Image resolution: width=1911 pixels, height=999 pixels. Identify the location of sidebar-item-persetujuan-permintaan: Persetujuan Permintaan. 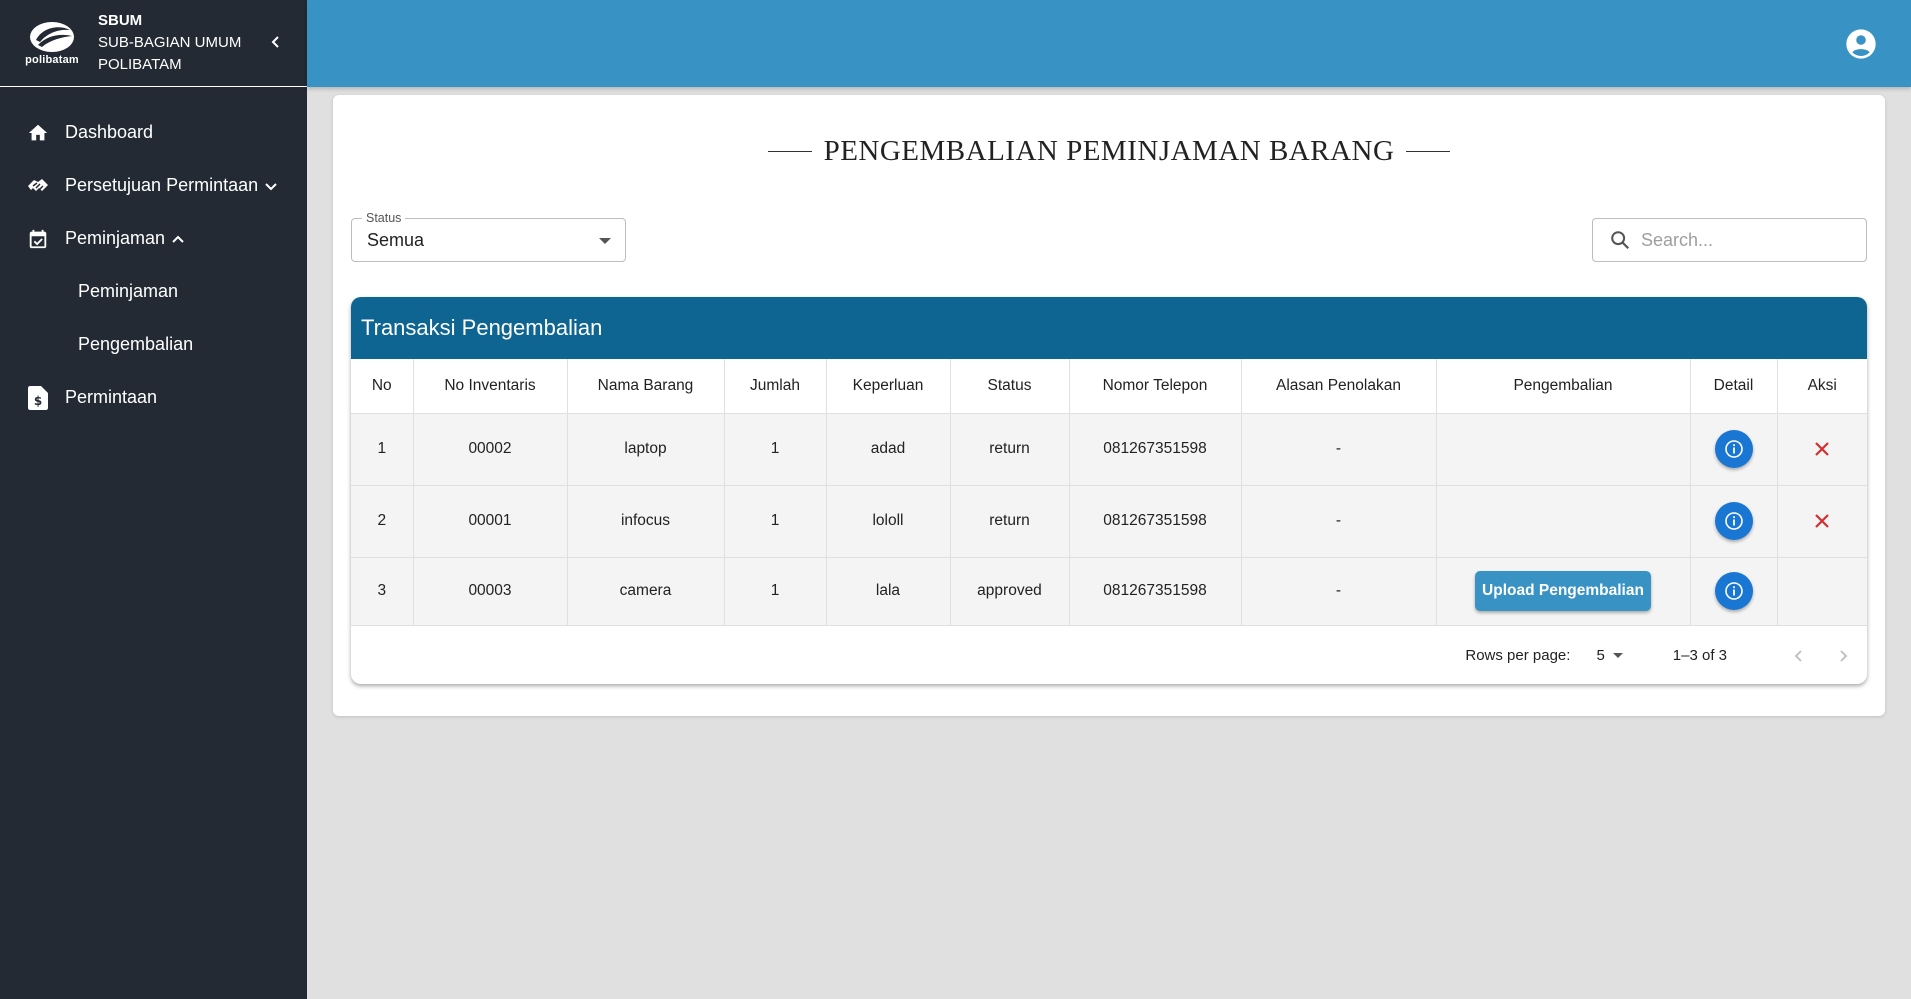
(153, 185).